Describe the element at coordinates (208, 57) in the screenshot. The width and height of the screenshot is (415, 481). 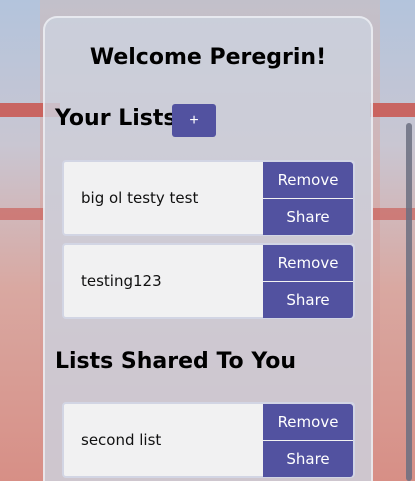
I see `welcome-heading: Welcome Peregrin!` at that location.